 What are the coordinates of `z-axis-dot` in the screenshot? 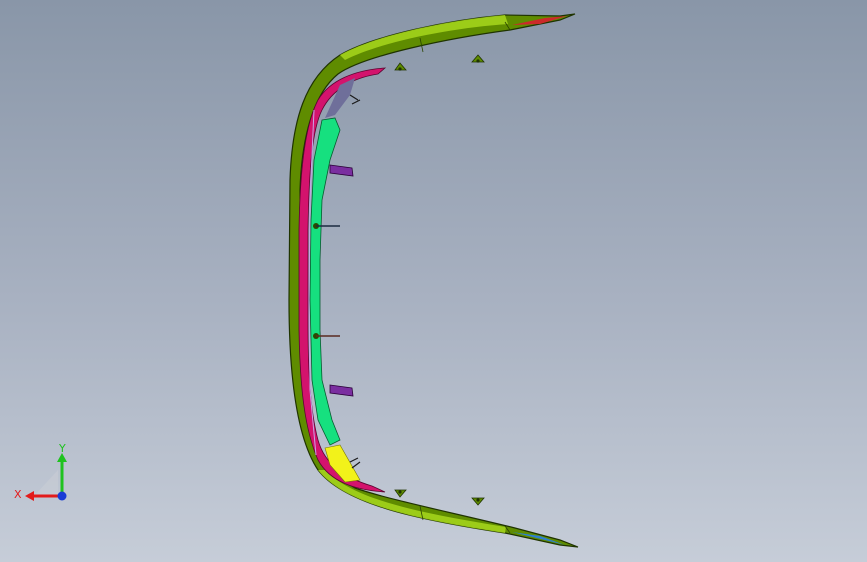 It's located at (62, 496).